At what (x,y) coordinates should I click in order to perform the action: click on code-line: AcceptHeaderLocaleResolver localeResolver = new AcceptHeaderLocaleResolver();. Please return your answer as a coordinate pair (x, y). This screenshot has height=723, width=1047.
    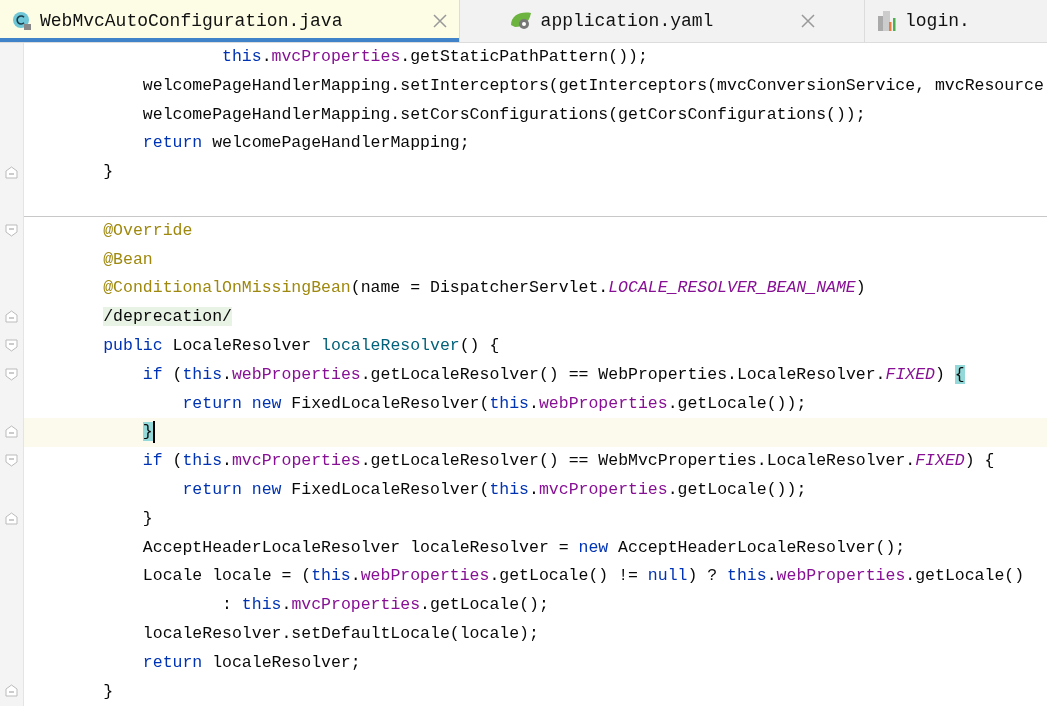
    Looking at the image, I should click on (524, 547).